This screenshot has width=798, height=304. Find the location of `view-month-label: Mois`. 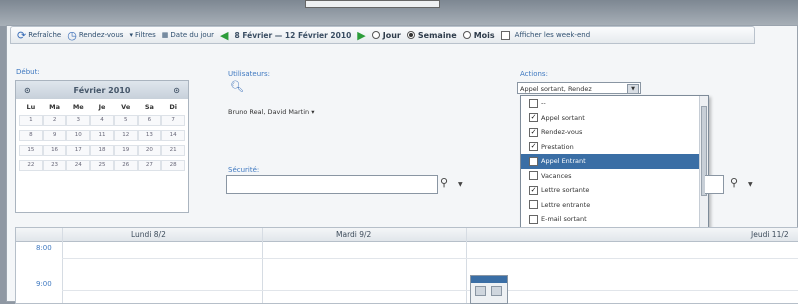

view-month-label: Mois is located at coordinates (484, 35).